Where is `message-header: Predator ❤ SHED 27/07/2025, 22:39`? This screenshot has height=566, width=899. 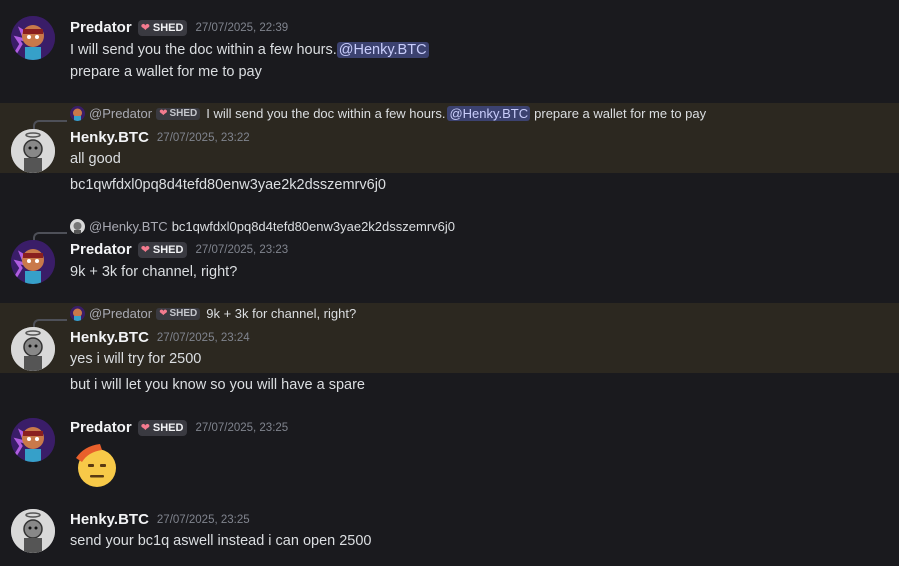 message-header: Predator ❤ SHED 27/07/2025, 22:39 is located at coordinates (179, 27).